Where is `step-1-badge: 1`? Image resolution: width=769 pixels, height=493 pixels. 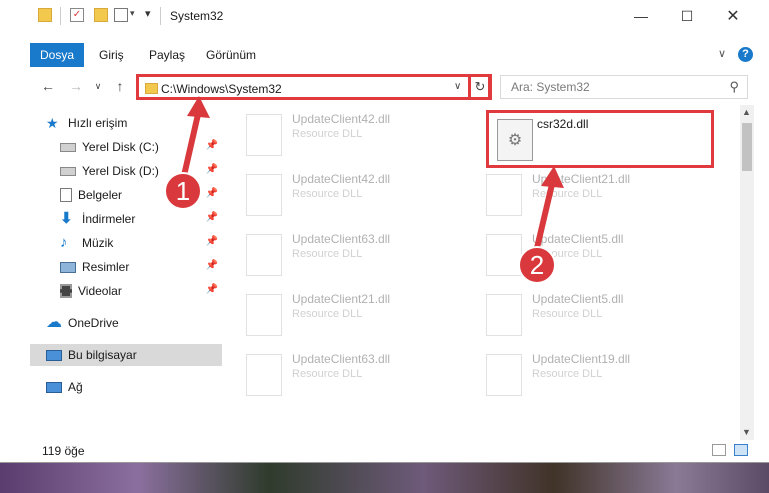 step-1-badge: 1 is located at coordinates (183, 191).